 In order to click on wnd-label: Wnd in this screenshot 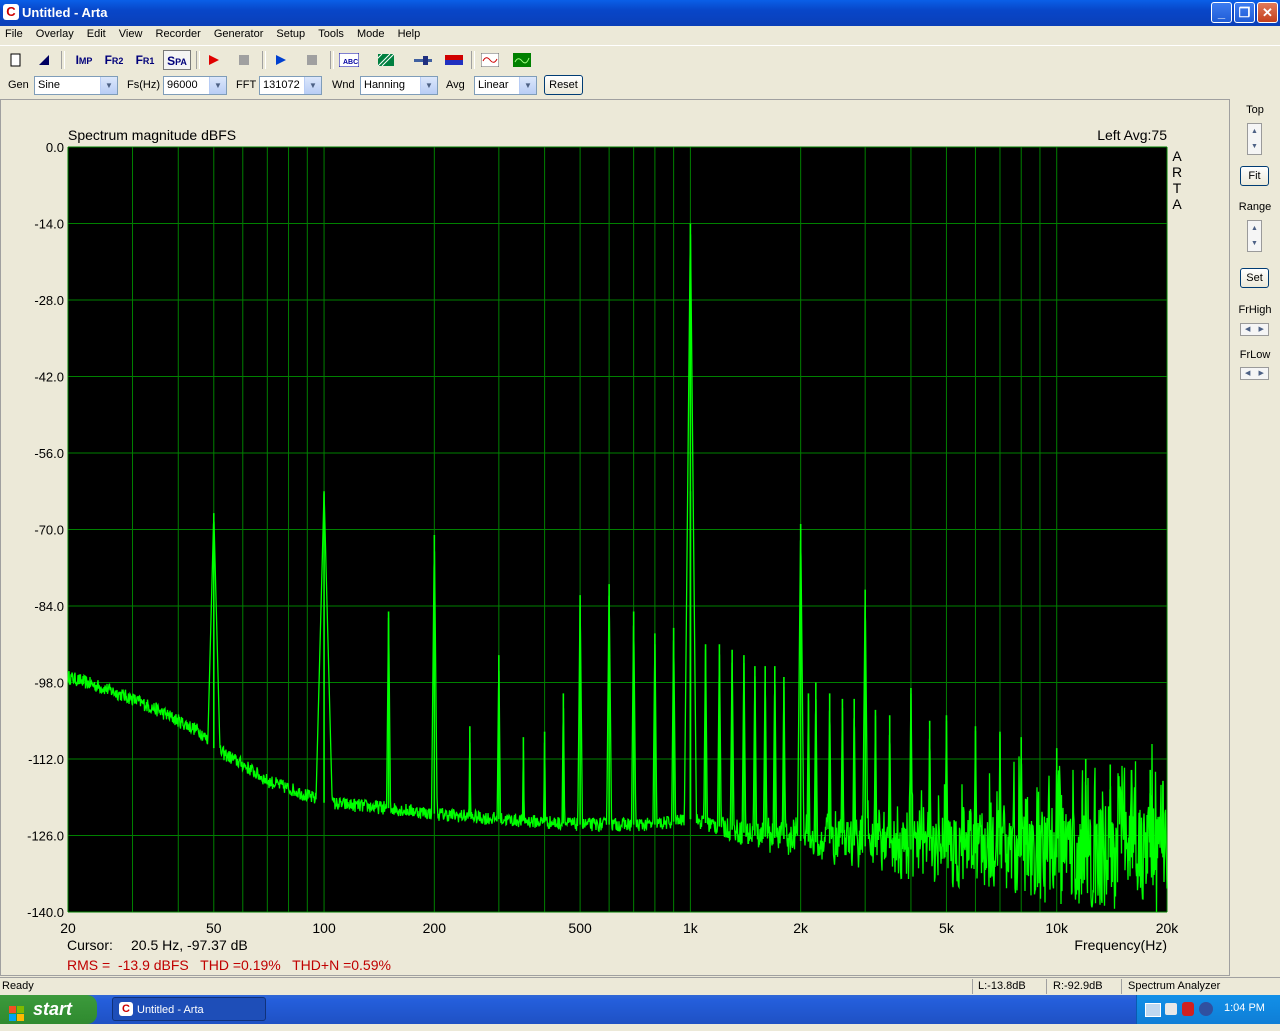, I will do `click(343, 85)`.